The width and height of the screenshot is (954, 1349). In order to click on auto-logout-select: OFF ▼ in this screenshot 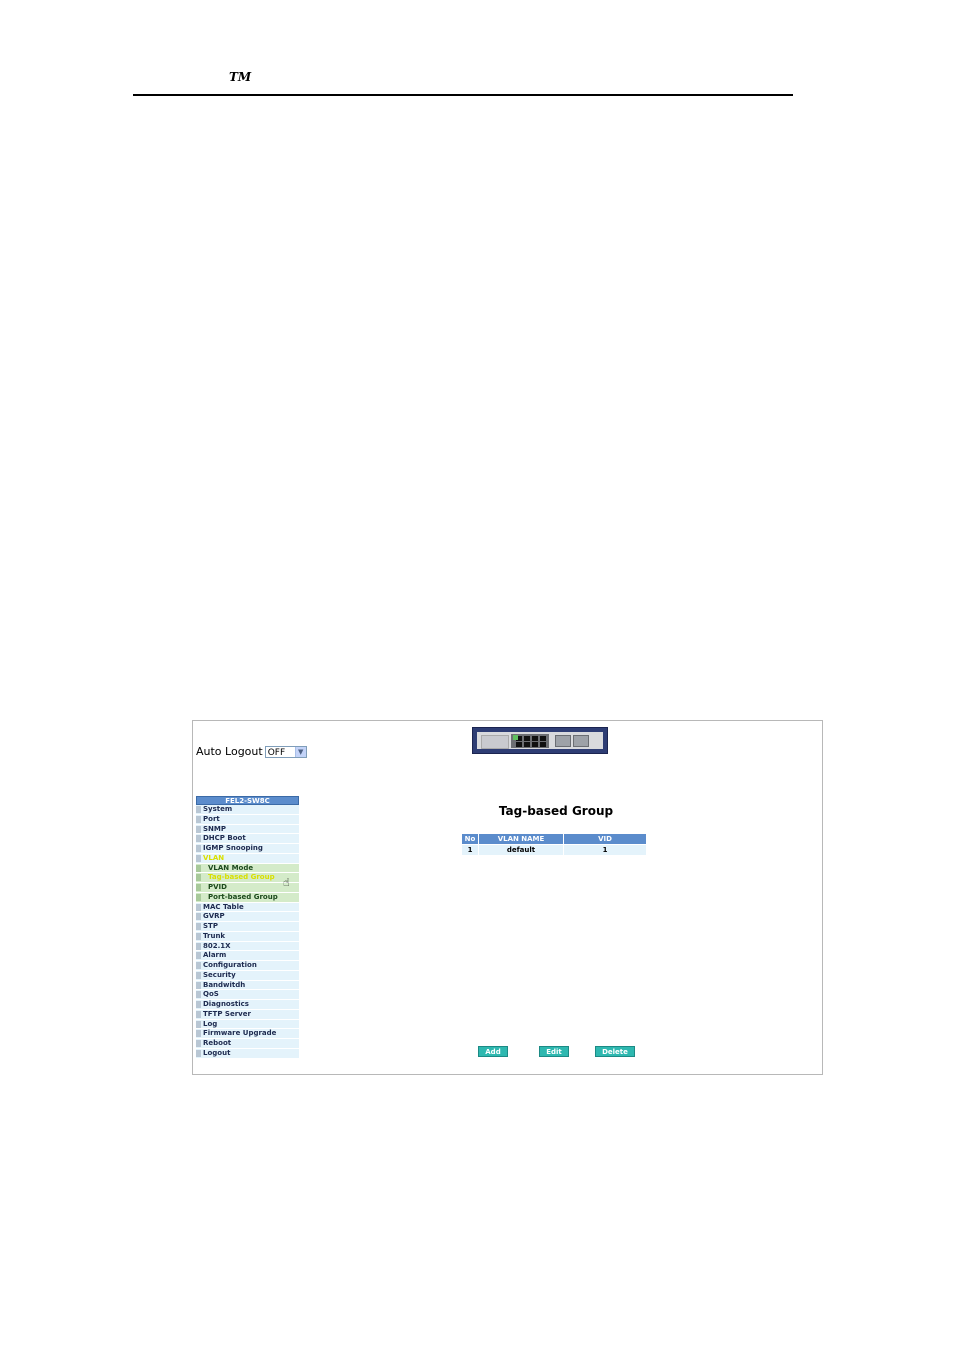, I will do `click(285, 751)`.